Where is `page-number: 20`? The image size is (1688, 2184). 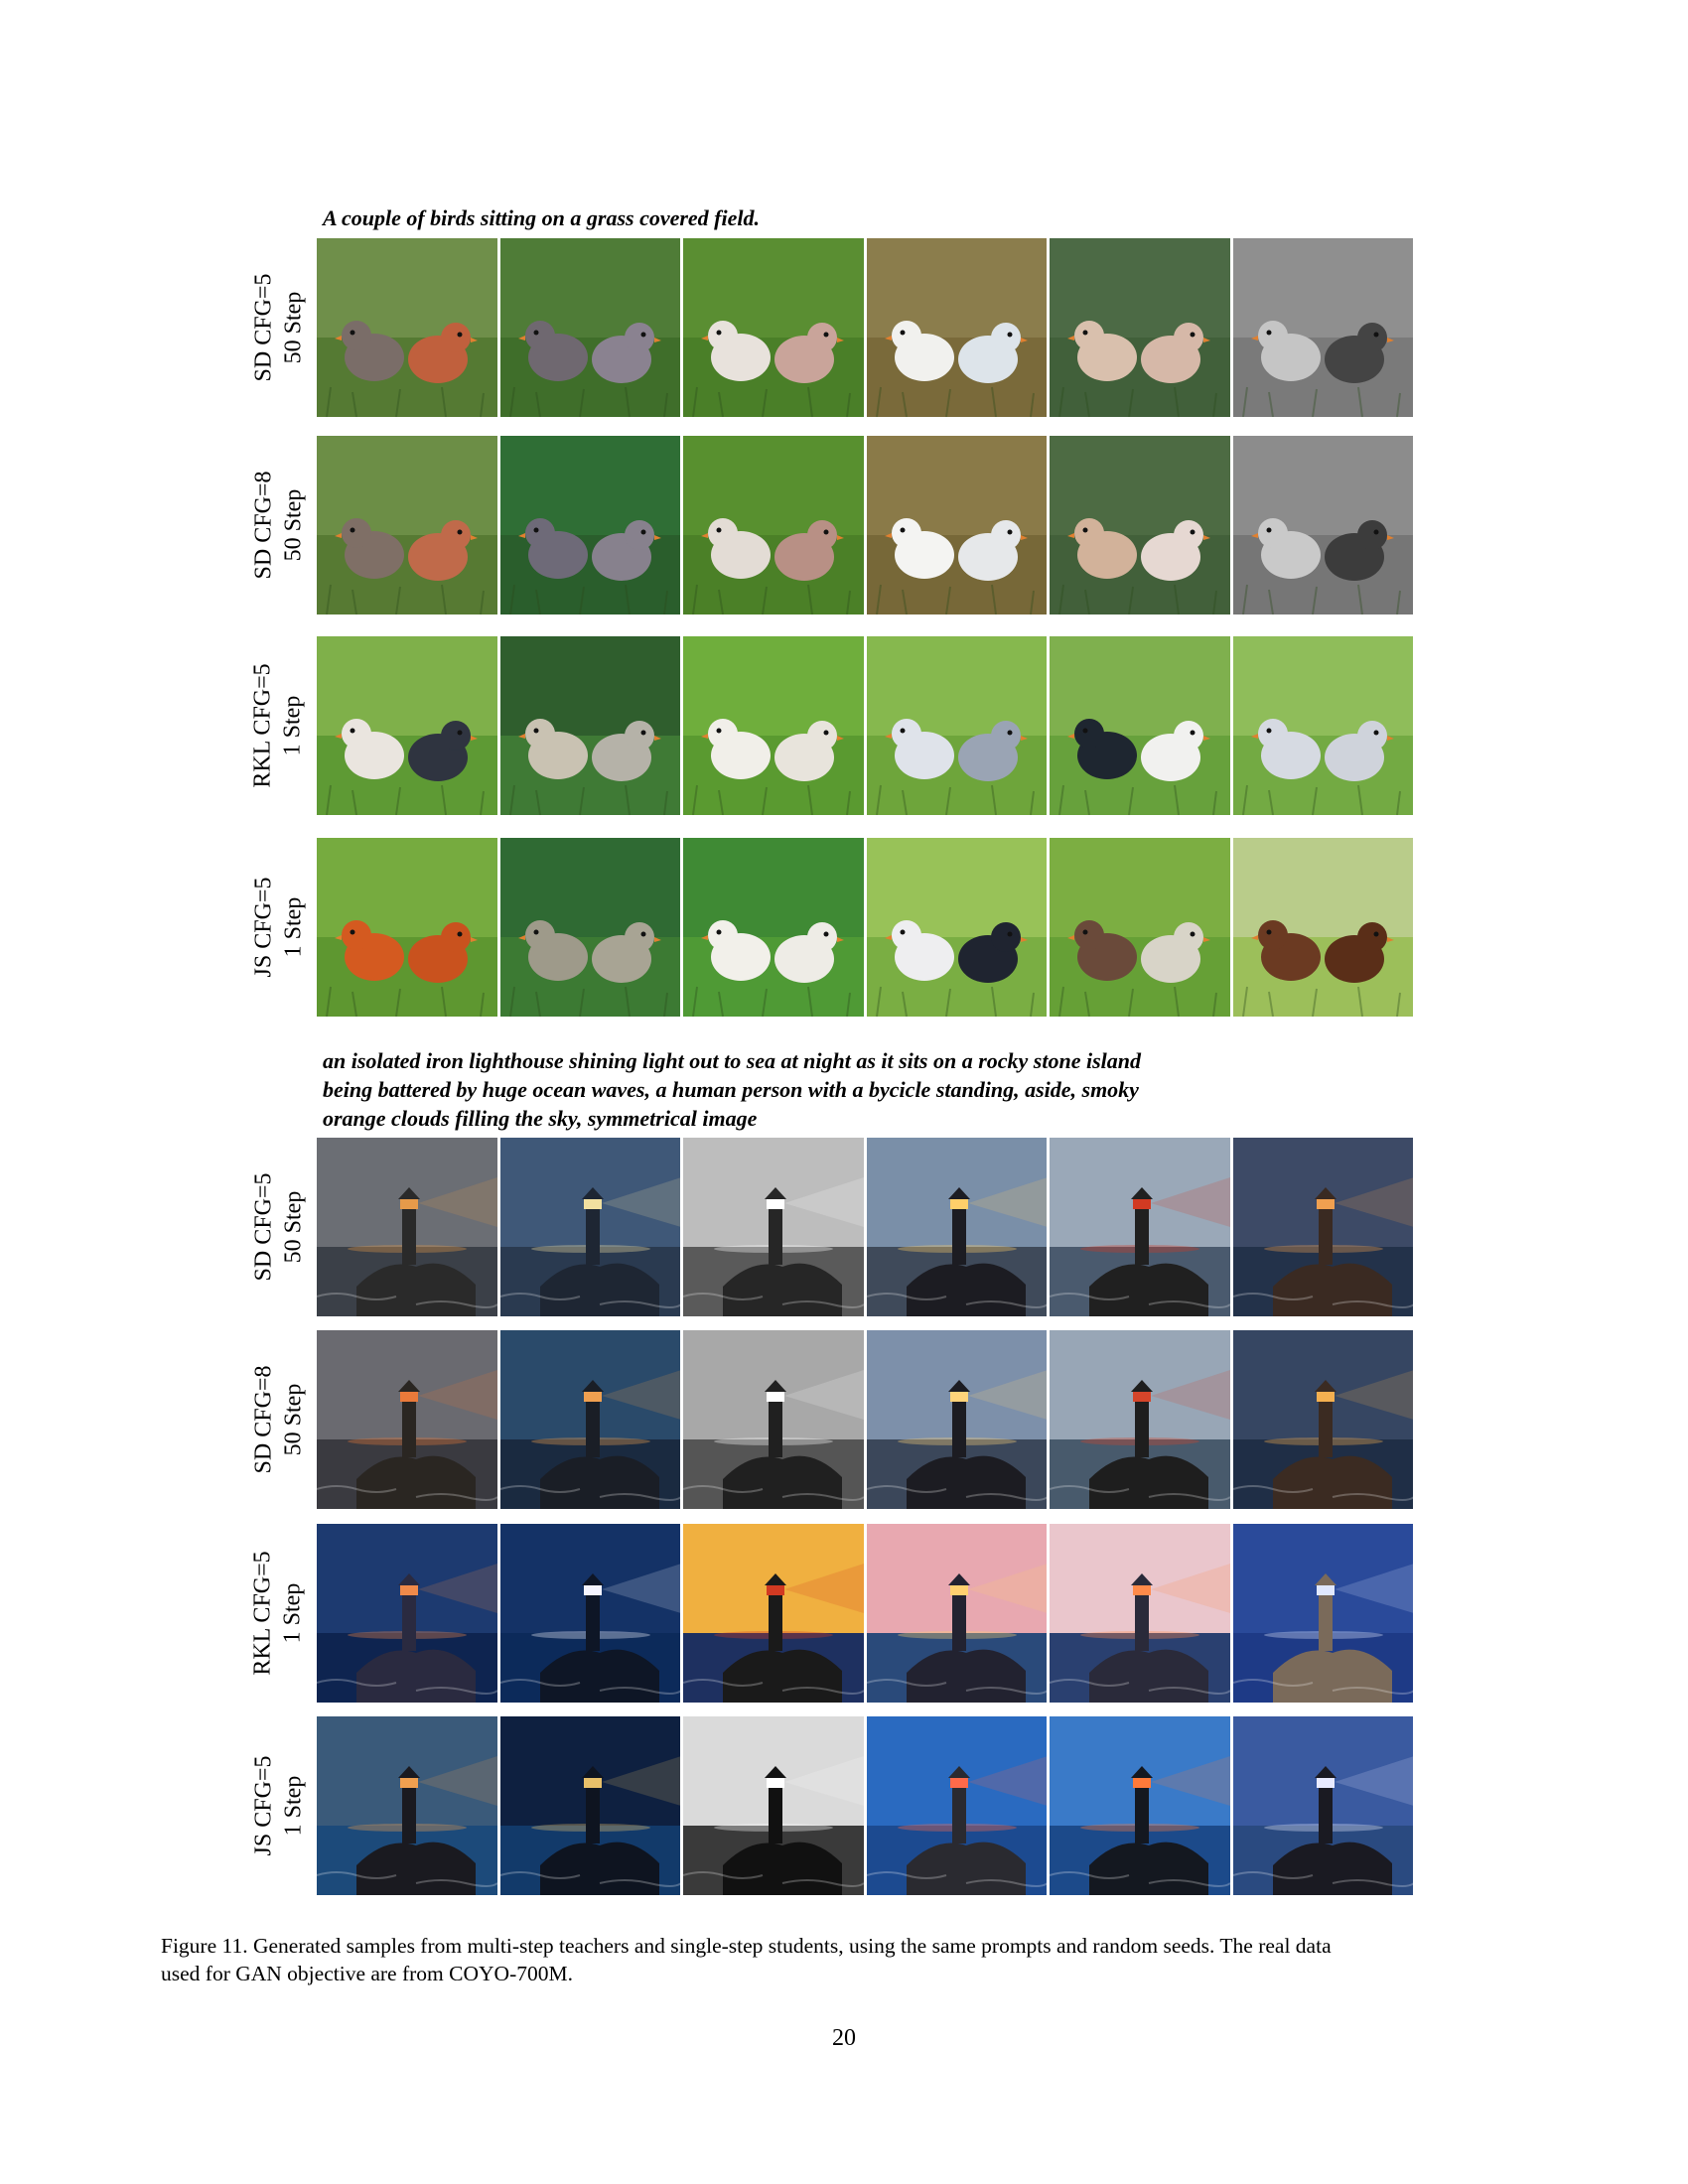
page-number: 20 is located at coordinates (844, 2038).